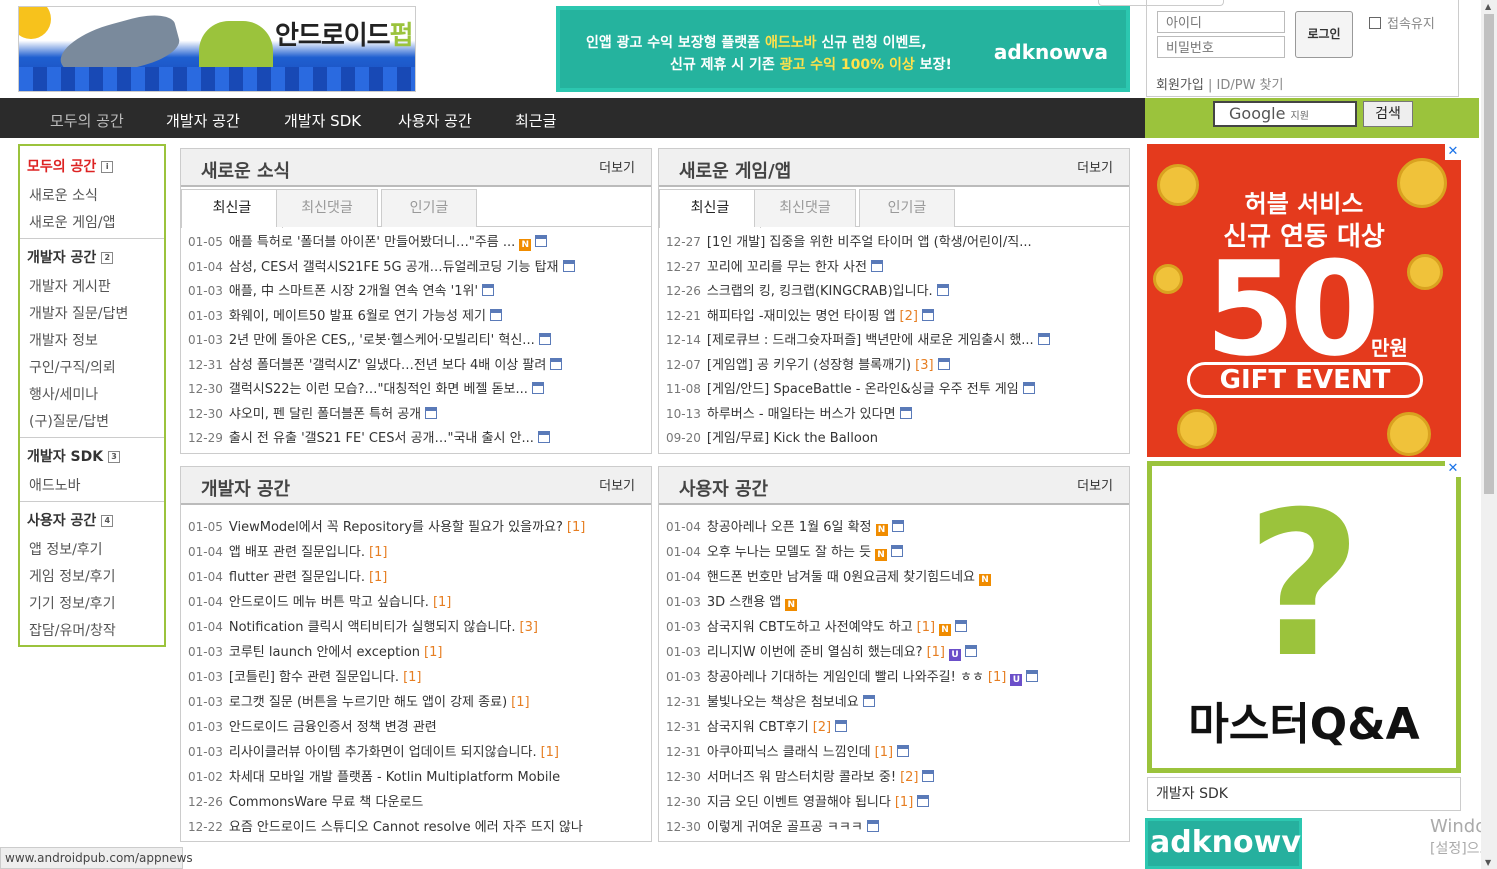  Describe the element at coordinates (535, 120) in the screenshot. I see `nav-item-recent: 최근글` at that location.